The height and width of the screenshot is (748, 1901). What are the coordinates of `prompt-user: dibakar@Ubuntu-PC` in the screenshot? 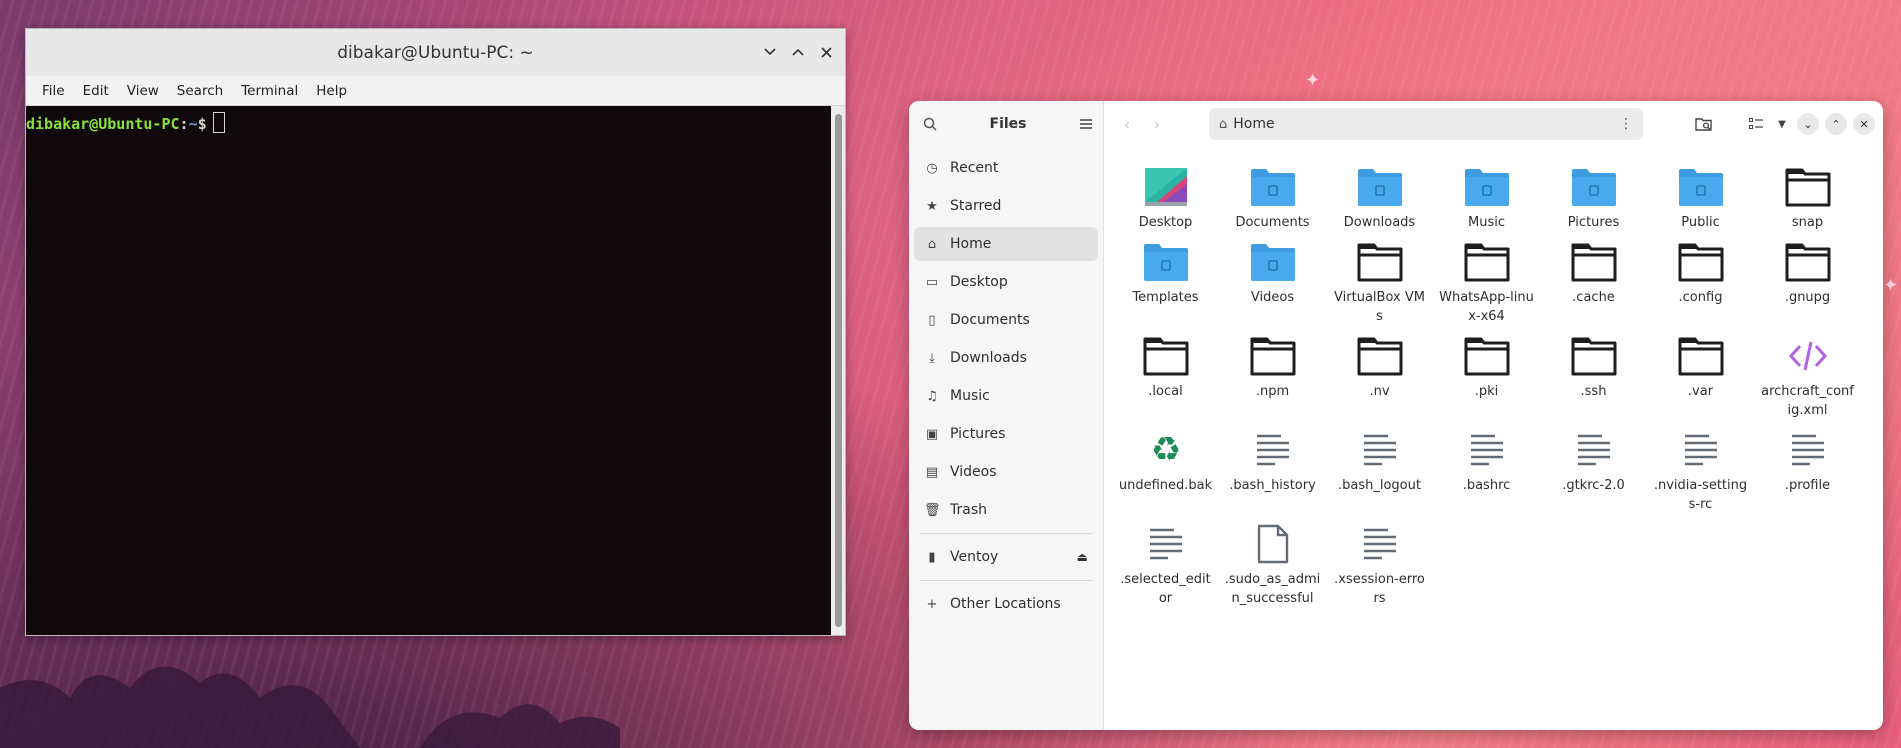 It's located at (103, 124).